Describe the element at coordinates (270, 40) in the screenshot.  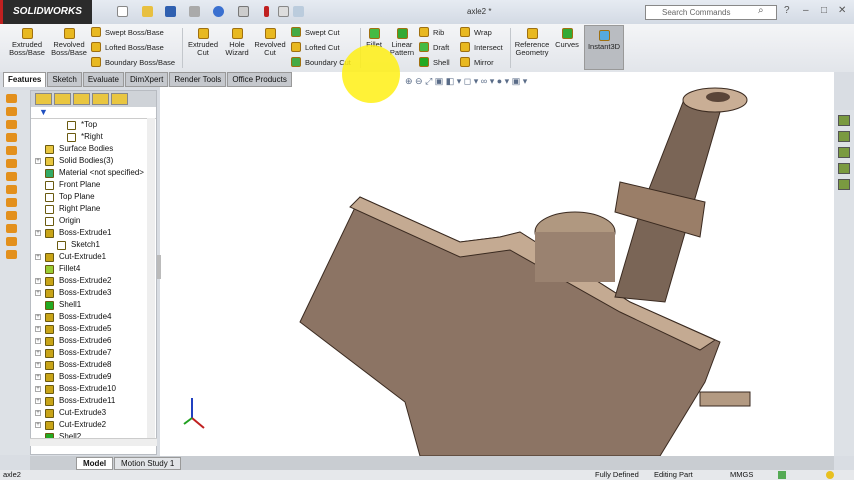
I see `revolved-cut-button: Revolved Cut` at that location.